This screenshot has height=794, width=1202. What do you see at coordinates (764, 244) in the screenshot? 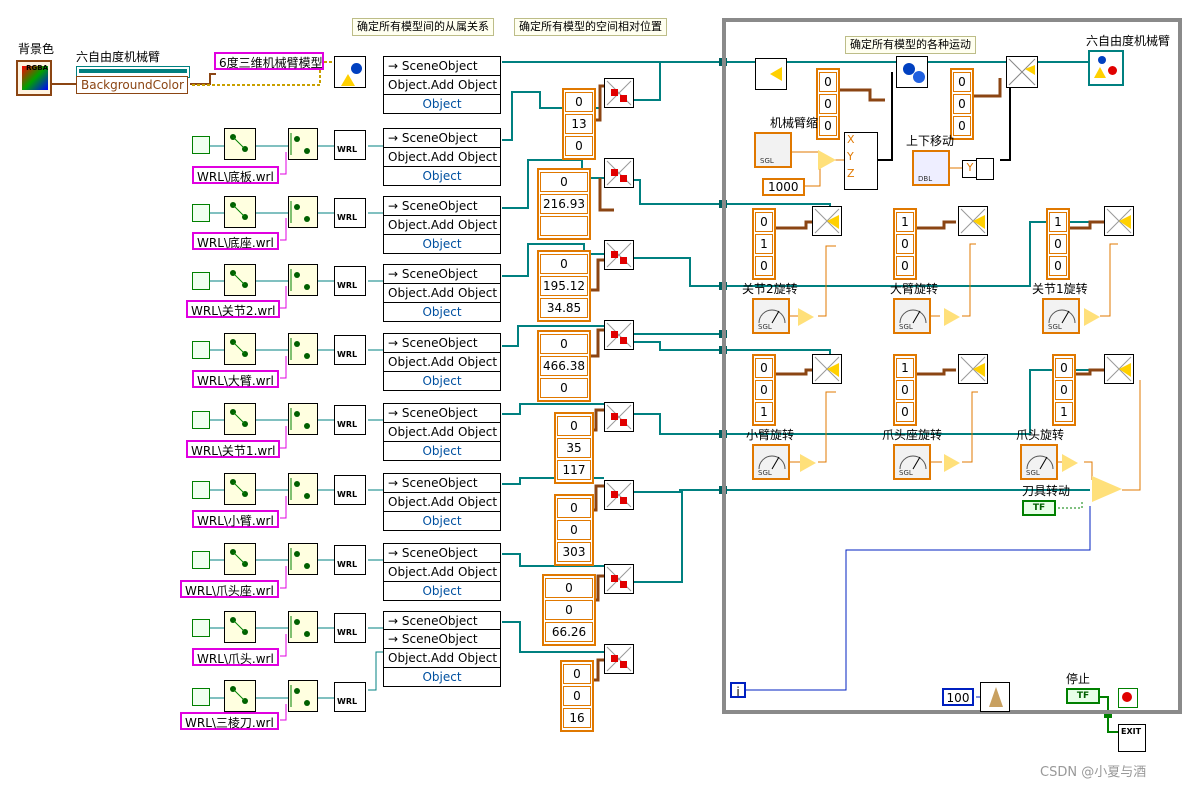
I see `rotation-axis-array: 010` at bounding box center [764, 244].